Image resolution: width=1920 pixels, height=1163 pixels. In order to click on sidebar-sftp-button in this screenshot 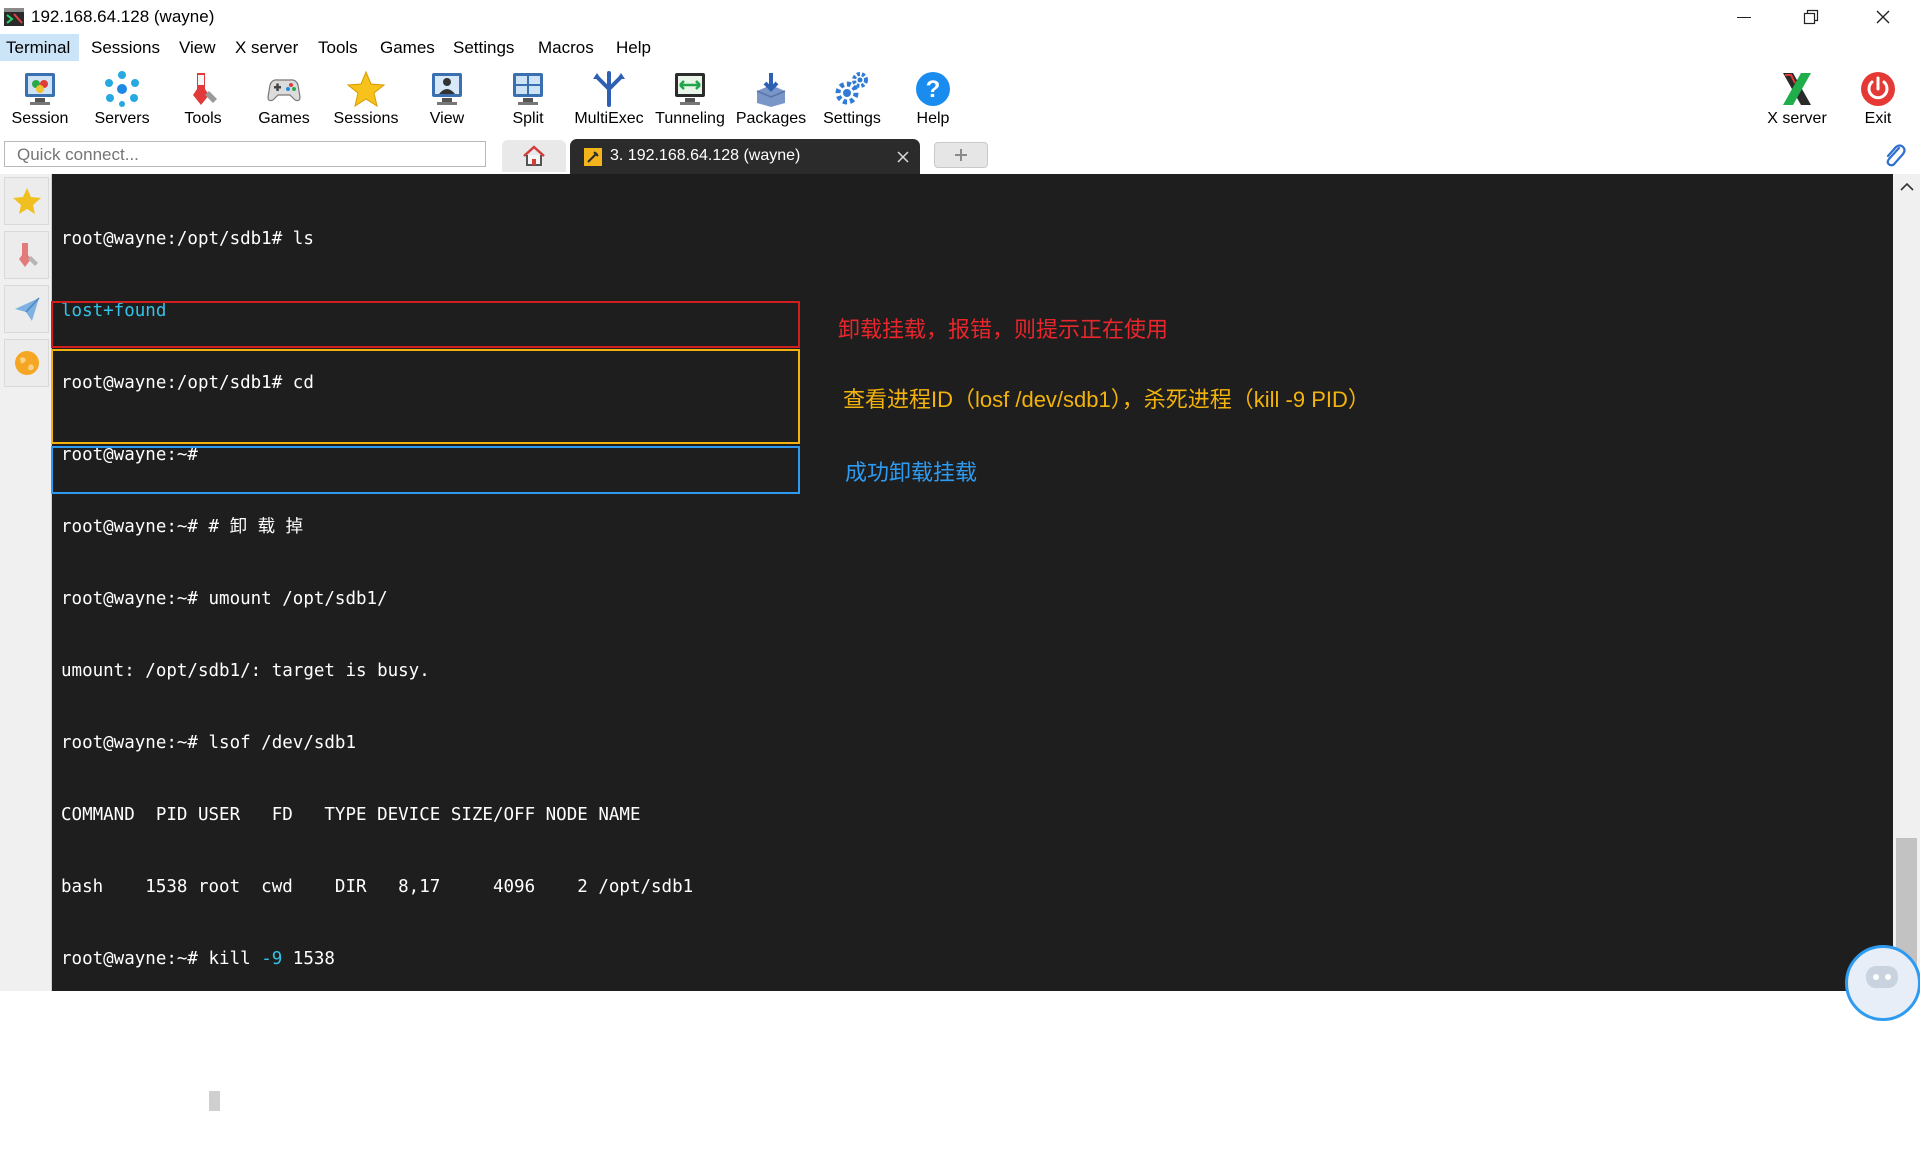, I will do `click(26, 363)`.